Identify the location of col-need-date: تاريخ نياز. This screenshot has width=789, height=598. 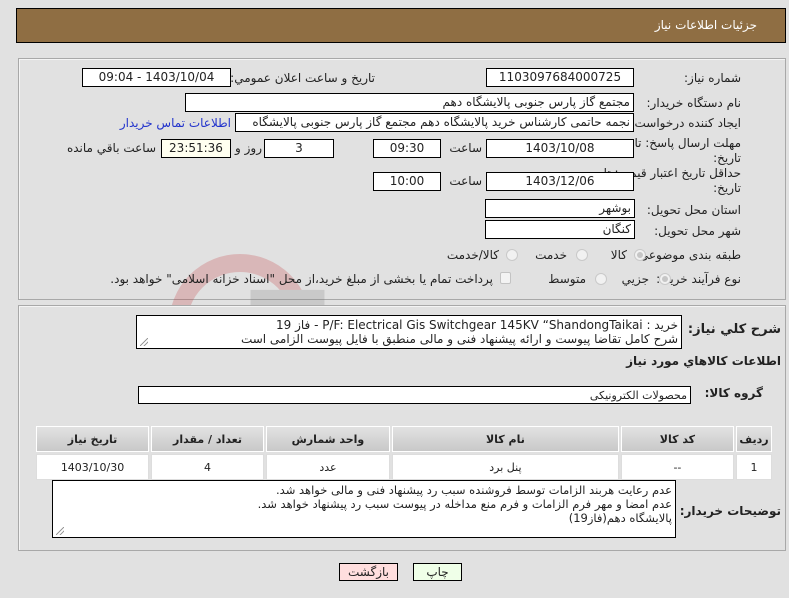
(93, 439).